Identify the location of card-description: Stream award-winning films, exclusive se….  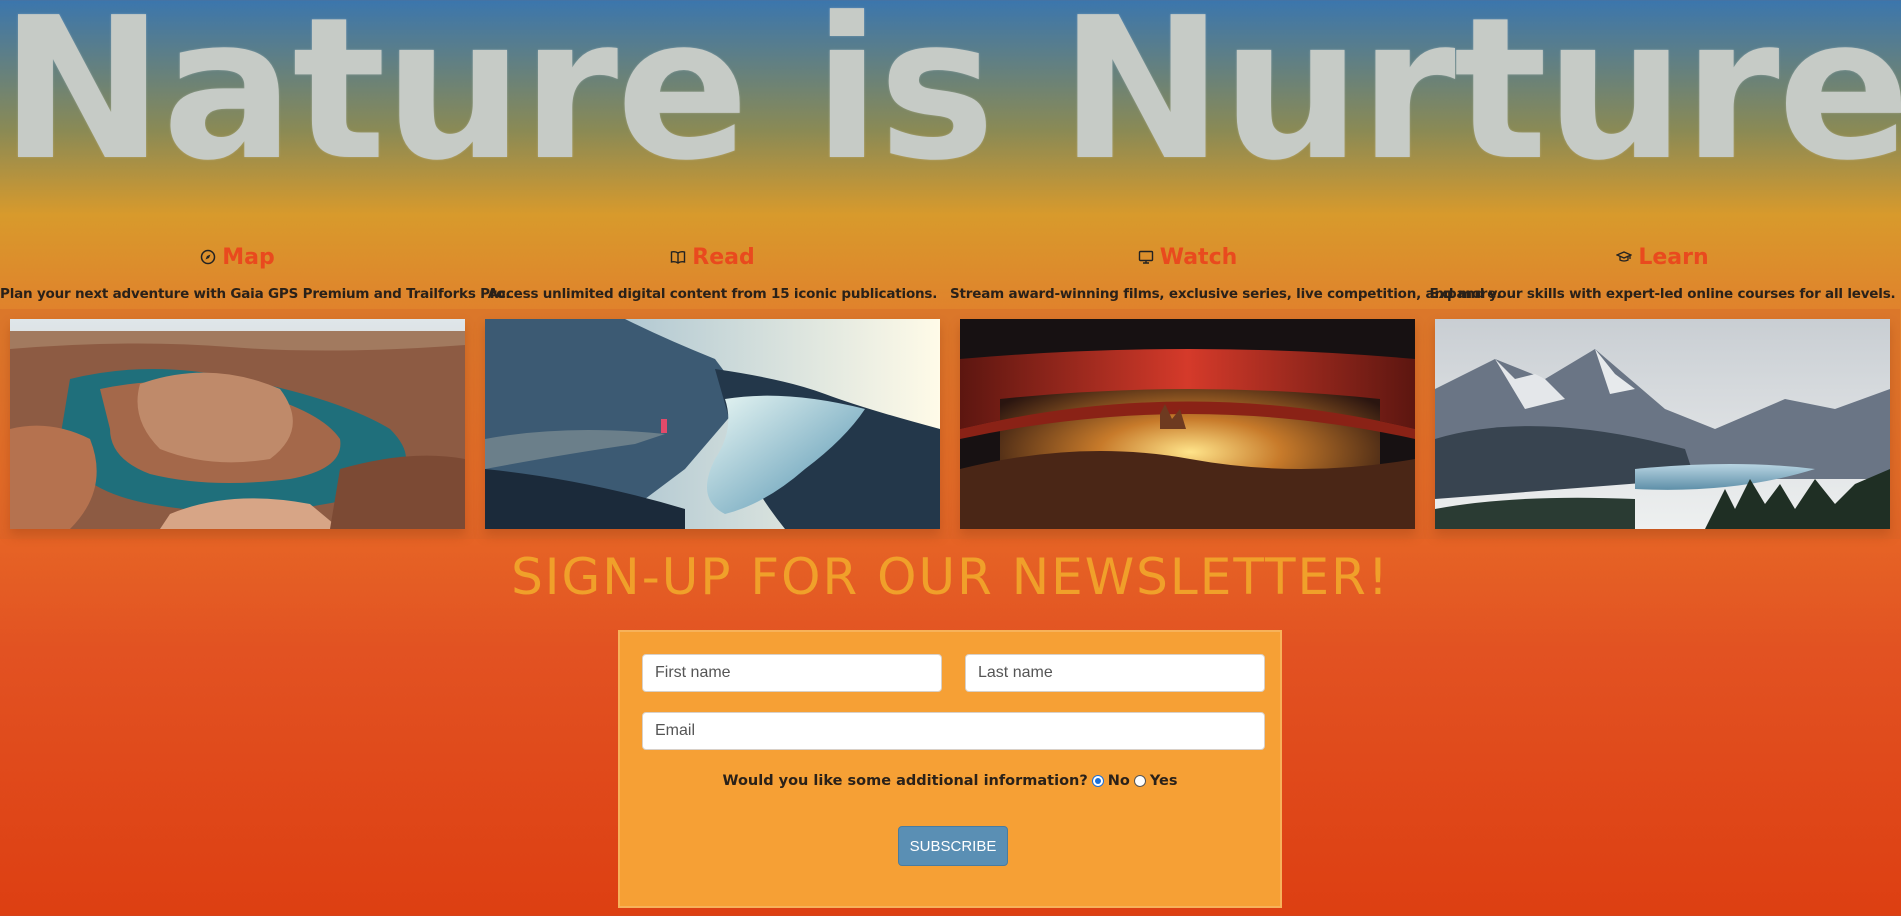
(1226, 294).